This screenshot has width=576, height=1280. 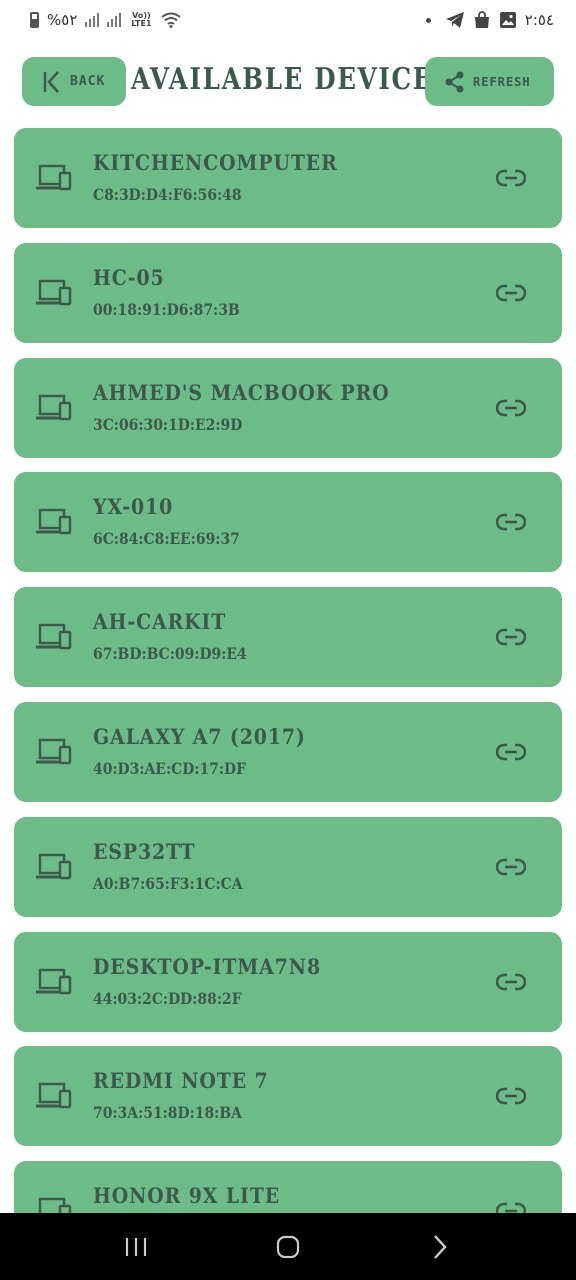 What do you see at coordinates (454, 81) in the screenshot?
I see `share-icon` at bounding box center [454, 81].